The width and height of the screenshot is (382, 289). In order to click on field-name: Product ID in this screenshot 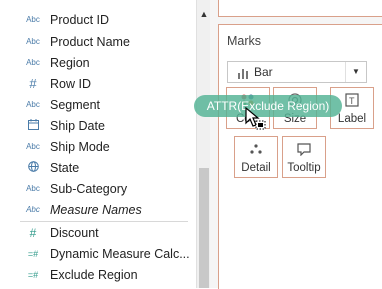, I will do `click(80, 19)`.